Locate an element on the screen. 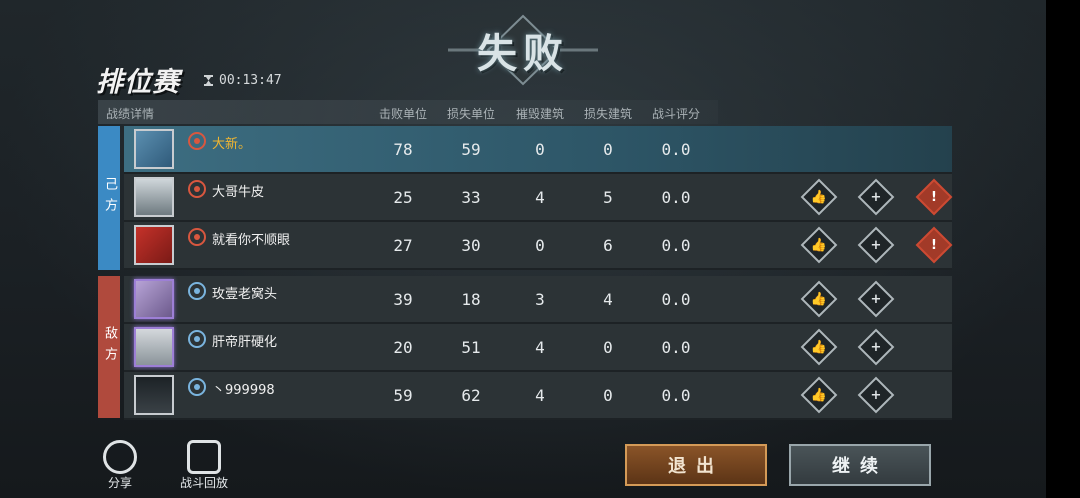  match-timer: 00:13:47 is located at coordinates (243, 80).